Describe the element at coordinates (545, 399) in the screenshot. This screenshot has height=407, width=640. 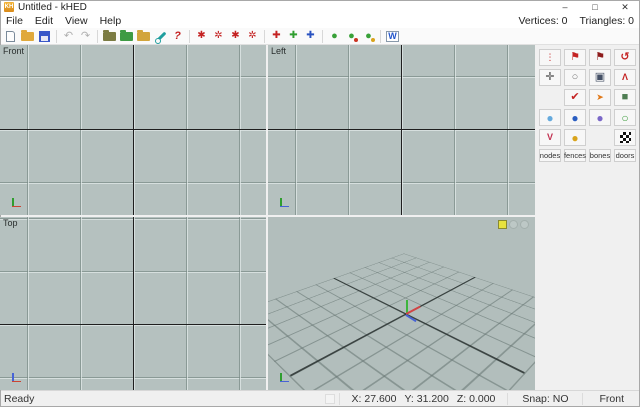
I see `snap-status: Snap: NO` at that location.